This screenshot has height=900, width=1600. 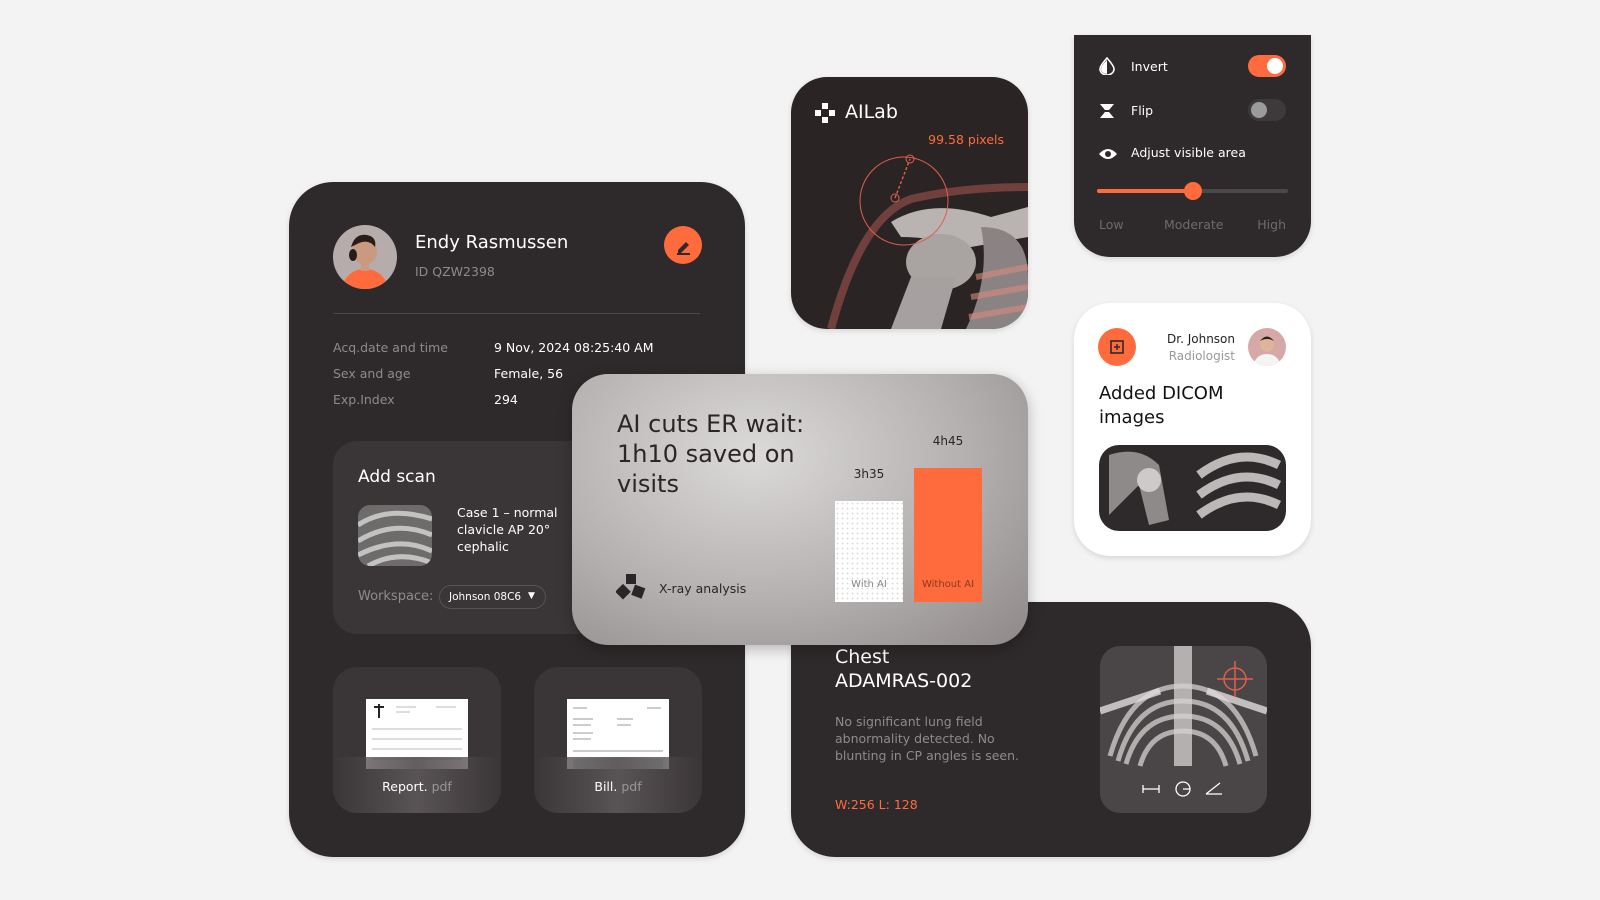 What do you see at coordinates (909, 721) in the screenshot?
I see `chest-description-line: No significant lung field` at bounding box center [909, 721].